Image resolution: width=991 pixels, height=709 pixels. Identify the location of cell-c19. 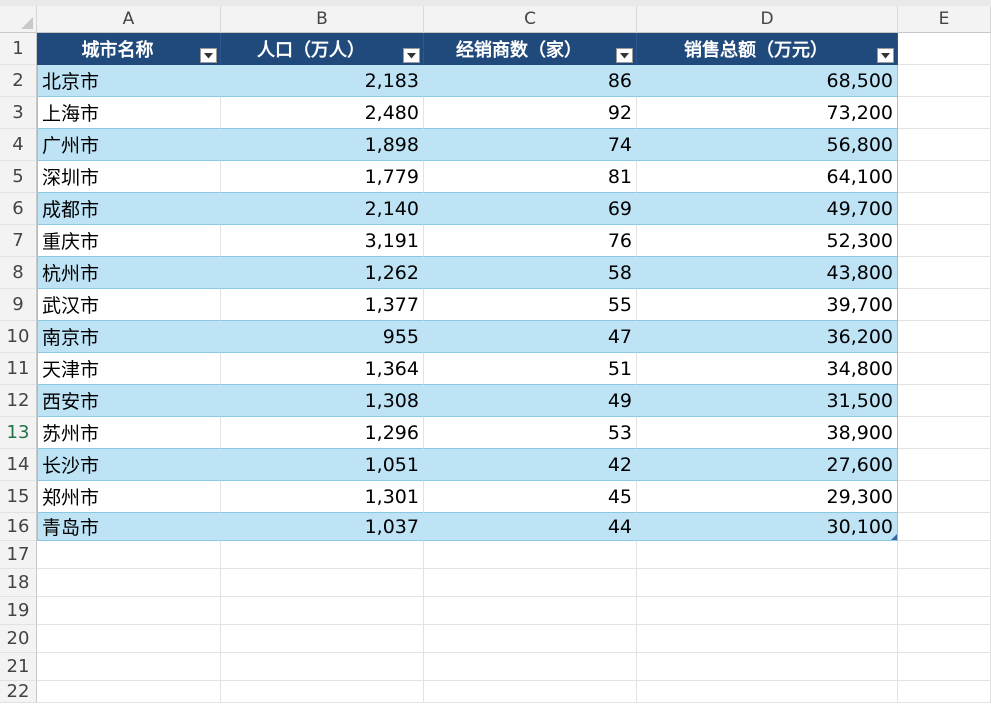
(530, 611).